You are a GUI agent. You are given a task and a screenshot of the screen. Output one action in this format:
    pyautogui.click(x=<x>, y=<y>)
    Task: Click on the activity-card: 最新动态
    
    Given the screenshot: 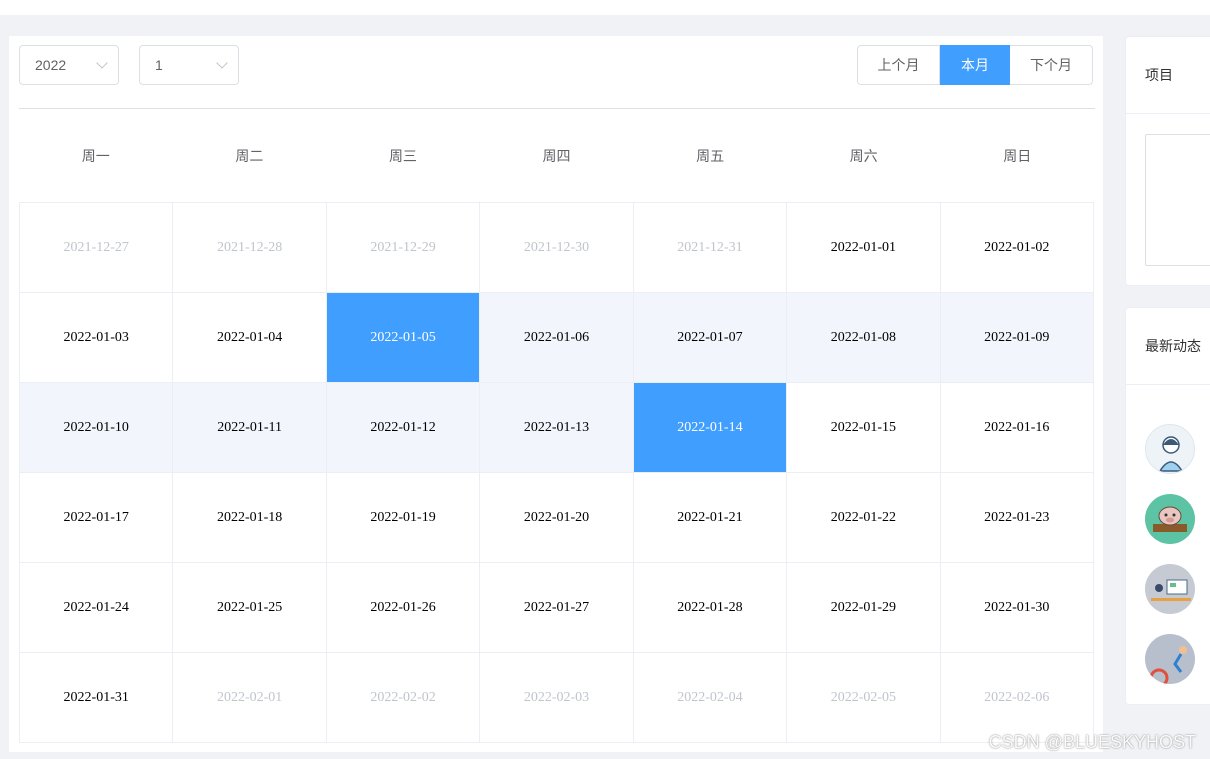 What is the action you would take?
    pyautogui.click(x=1167, y=506)
    